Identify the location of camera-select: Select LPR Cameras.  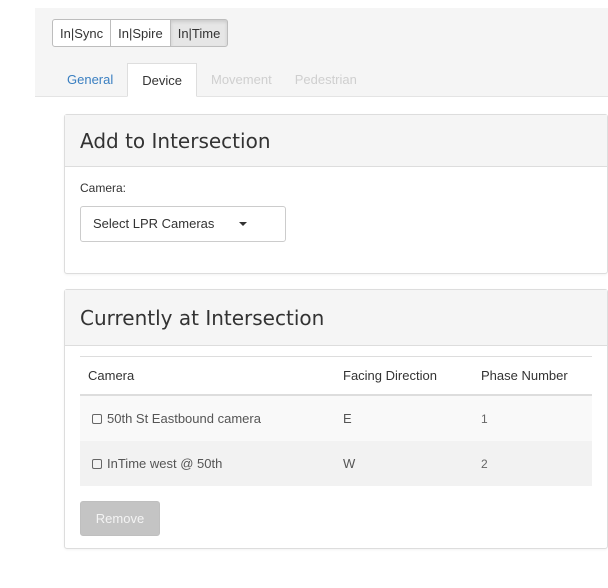
(183, 224).